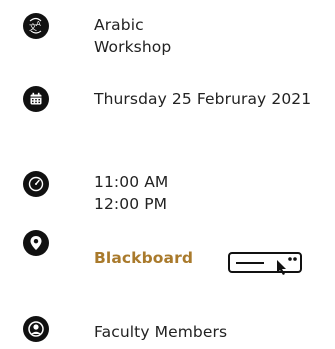 The width and height of the screenshot is (335, 349). Describe the element at coordinates (265, 263) in the screenshot. I see `keyboard-icon` at that location.